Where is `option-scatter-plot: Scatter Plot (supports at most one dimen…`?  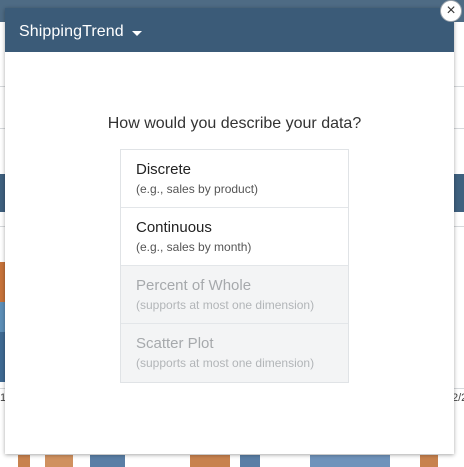
option-scatter-plot: Scatter Plot (supports at most one dimen… is located at coordinates (234, 353).